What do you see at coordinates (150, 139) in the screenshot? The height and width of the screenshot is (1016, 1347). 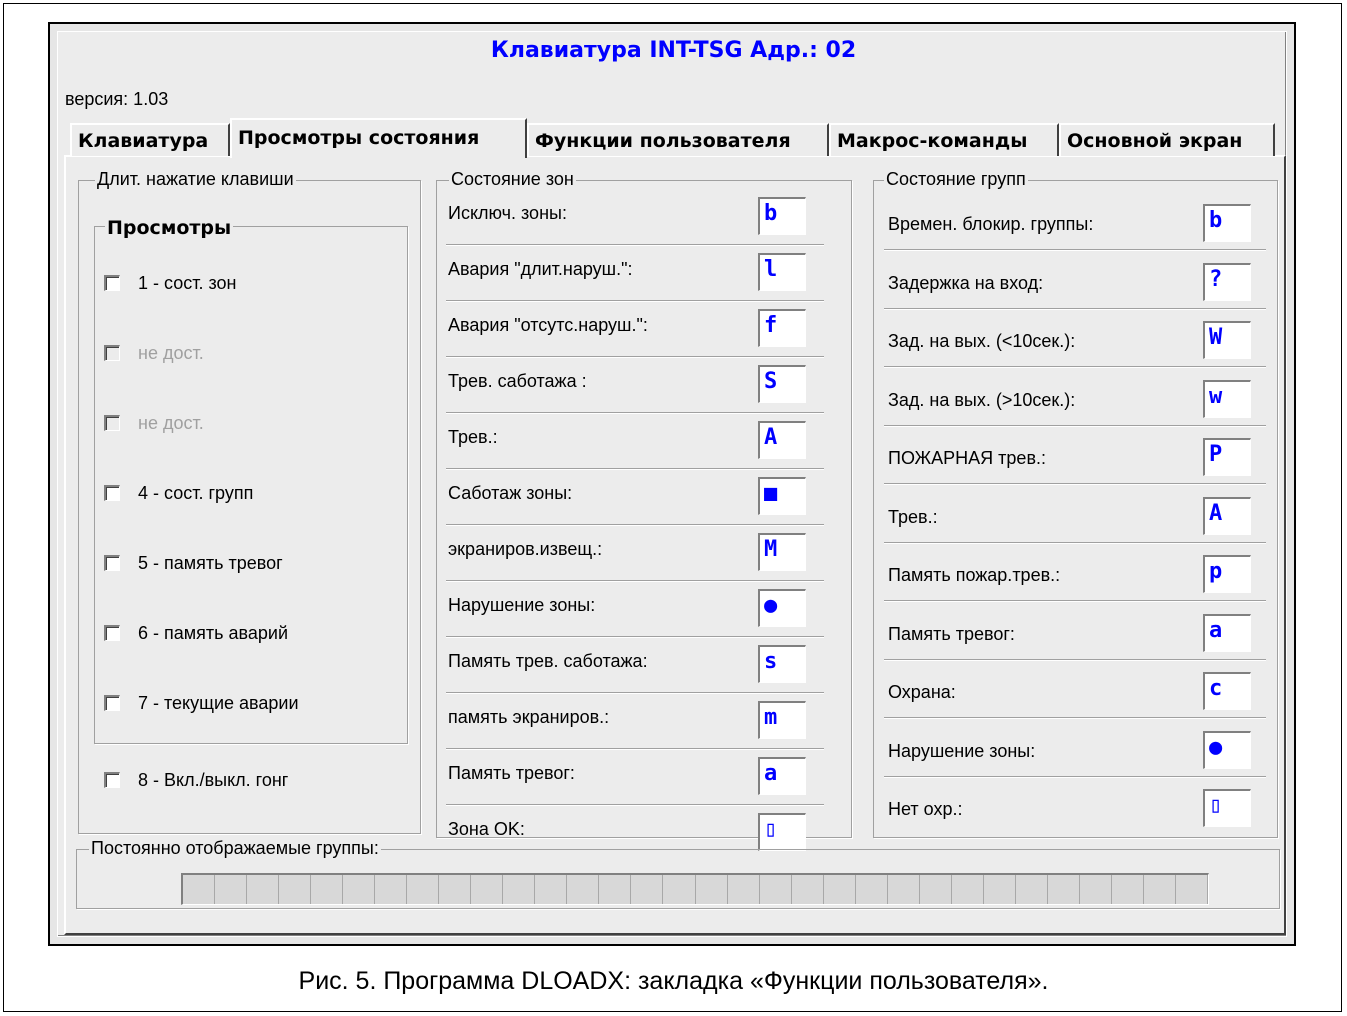 I see `tab-keypad: Клавиатура` at bounding box center [150, 139].